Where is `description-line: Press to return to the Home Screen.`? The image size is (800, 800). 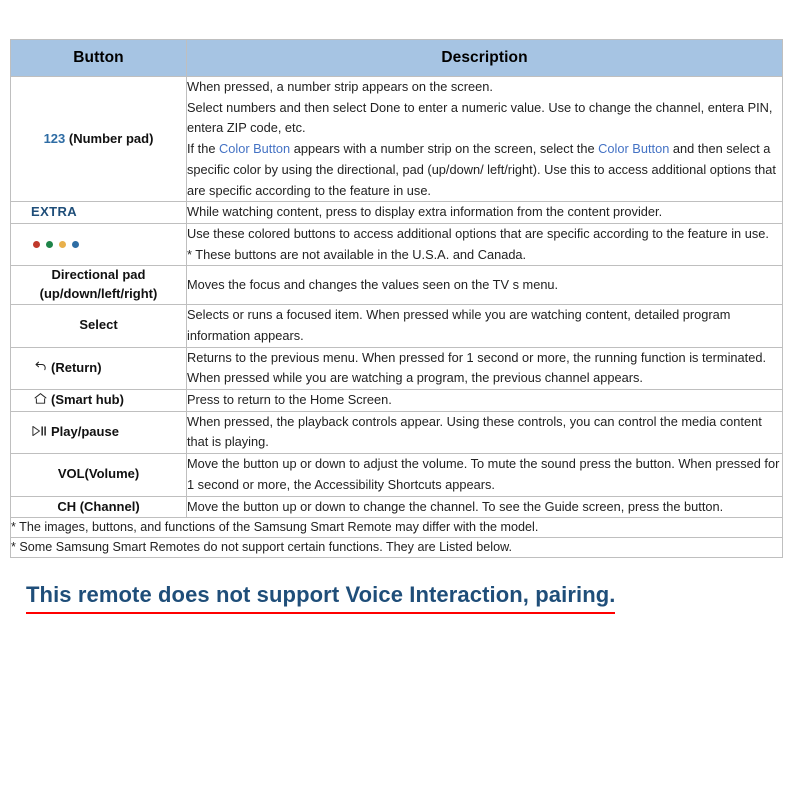 description-line: Press to return to the Home Screen. is located at coordinates (289, 400).